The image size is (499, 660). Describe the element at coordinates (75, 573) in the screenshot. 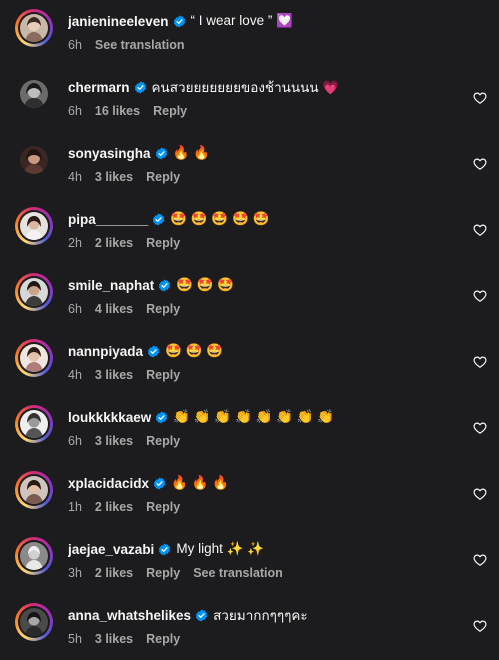

I see `comment-time: 3h` at that location.